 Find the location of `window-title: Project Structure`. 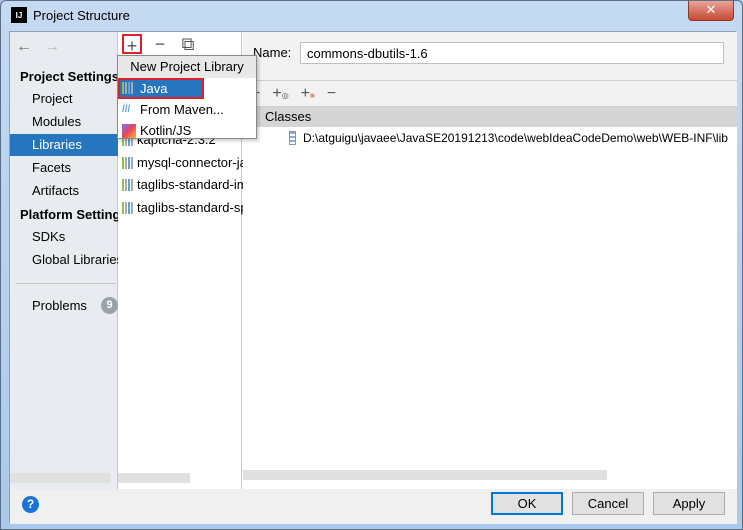

window-title: Project Structure is located at coordinates (81, 15).